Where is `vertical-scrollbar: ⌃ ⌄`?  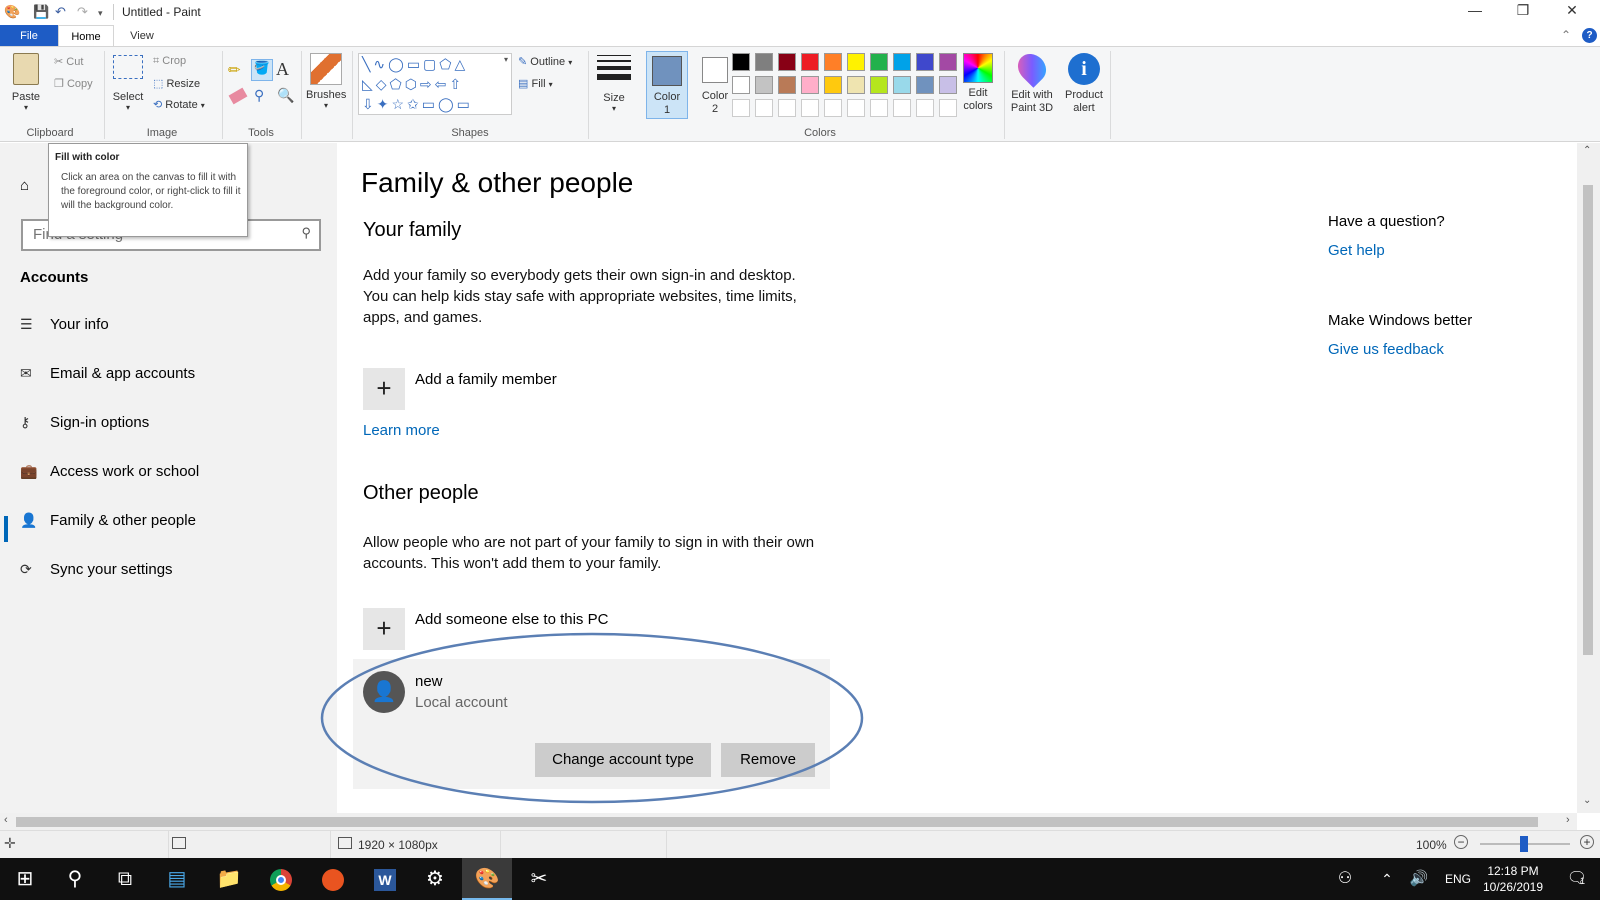
vertical-scrollbar: ⌃ ⌄ is located at coordinates (1588, 478).